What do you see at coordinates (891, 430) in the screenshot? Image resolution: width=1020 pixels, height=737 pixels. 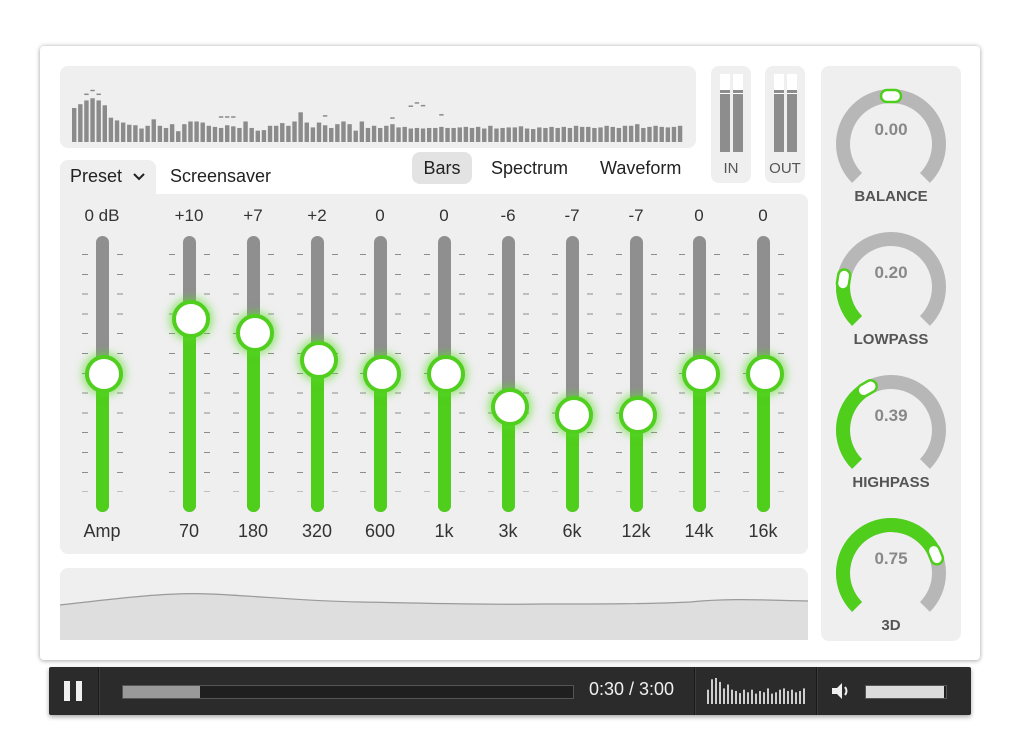 I see `highpass-knob: 0.39 HIGHPASS` at bounding box center [891, 430].